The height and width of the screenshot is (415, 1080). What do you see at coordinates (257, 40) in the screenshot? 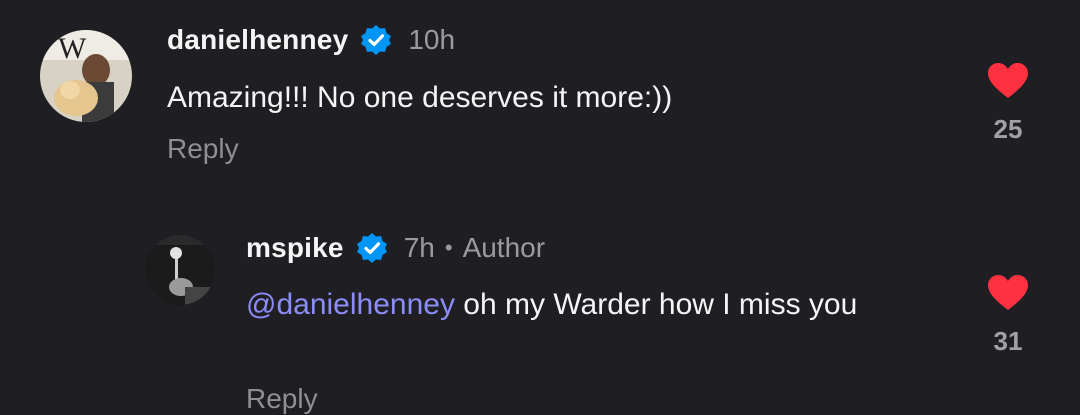
I see `username: danielhenney` at bounding box center [257, 40].